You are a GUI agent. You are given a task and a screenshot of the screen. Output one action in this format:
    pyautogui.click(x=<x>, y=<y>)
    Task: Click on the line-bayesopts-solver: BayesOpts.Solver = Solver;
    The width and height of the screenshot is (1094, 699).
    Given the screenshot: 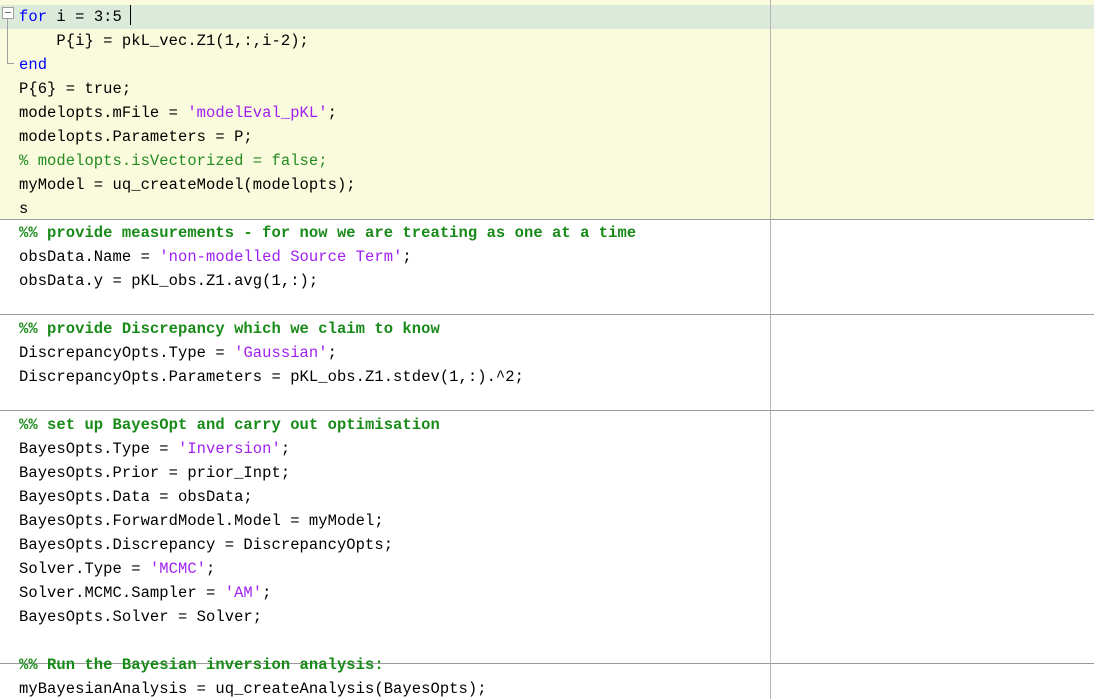 What is the action you would take?
    pyautogui.click(x=140, y=617)
    